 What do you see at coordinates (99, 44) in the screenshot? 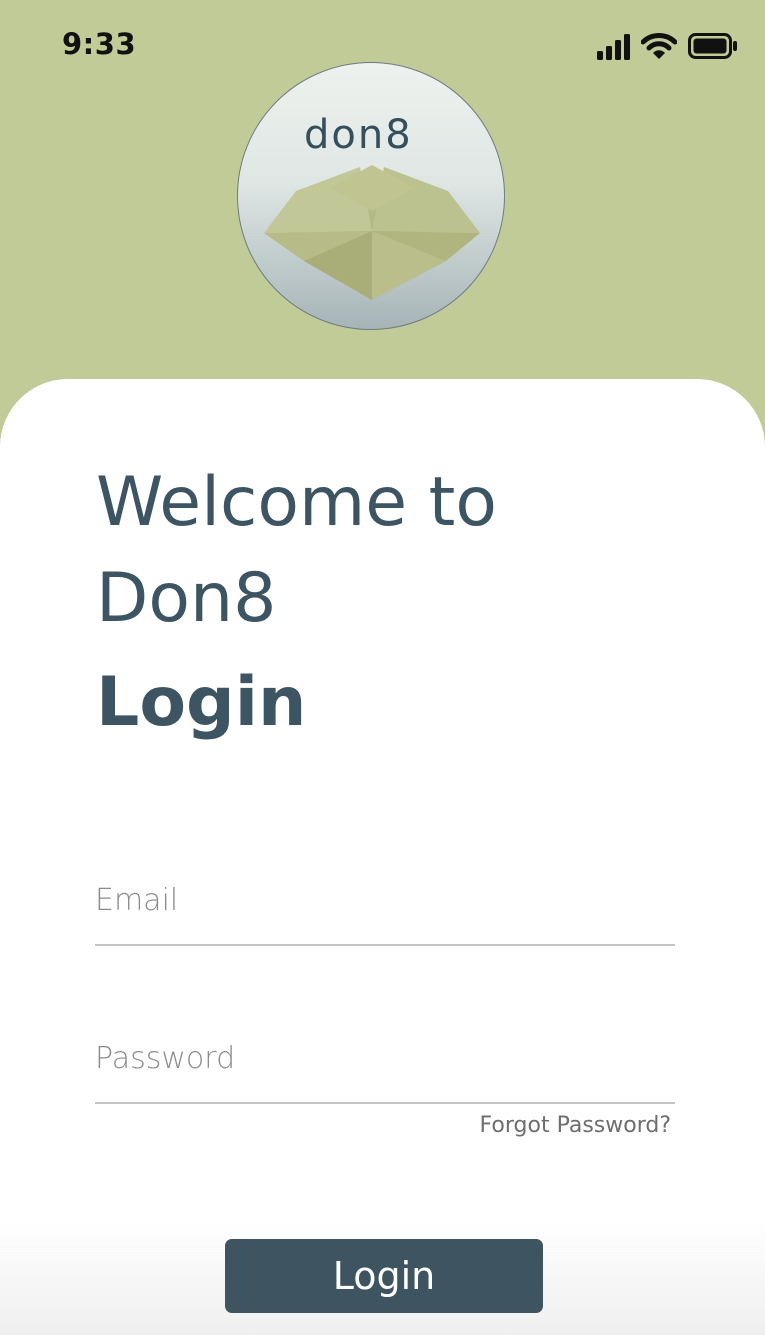
I see `status-time: 9:33` at bounding box center [99, 44].